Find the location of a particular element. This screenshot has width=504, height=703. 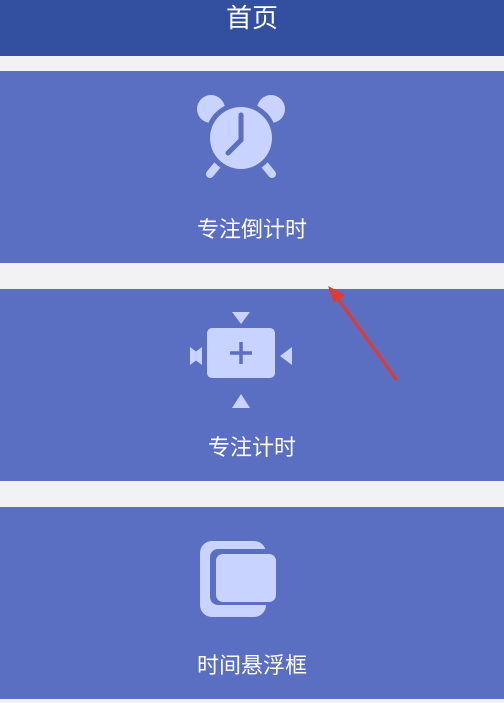

floating-window-label: 时间悬浮框 is located at coordinates (251, 666).